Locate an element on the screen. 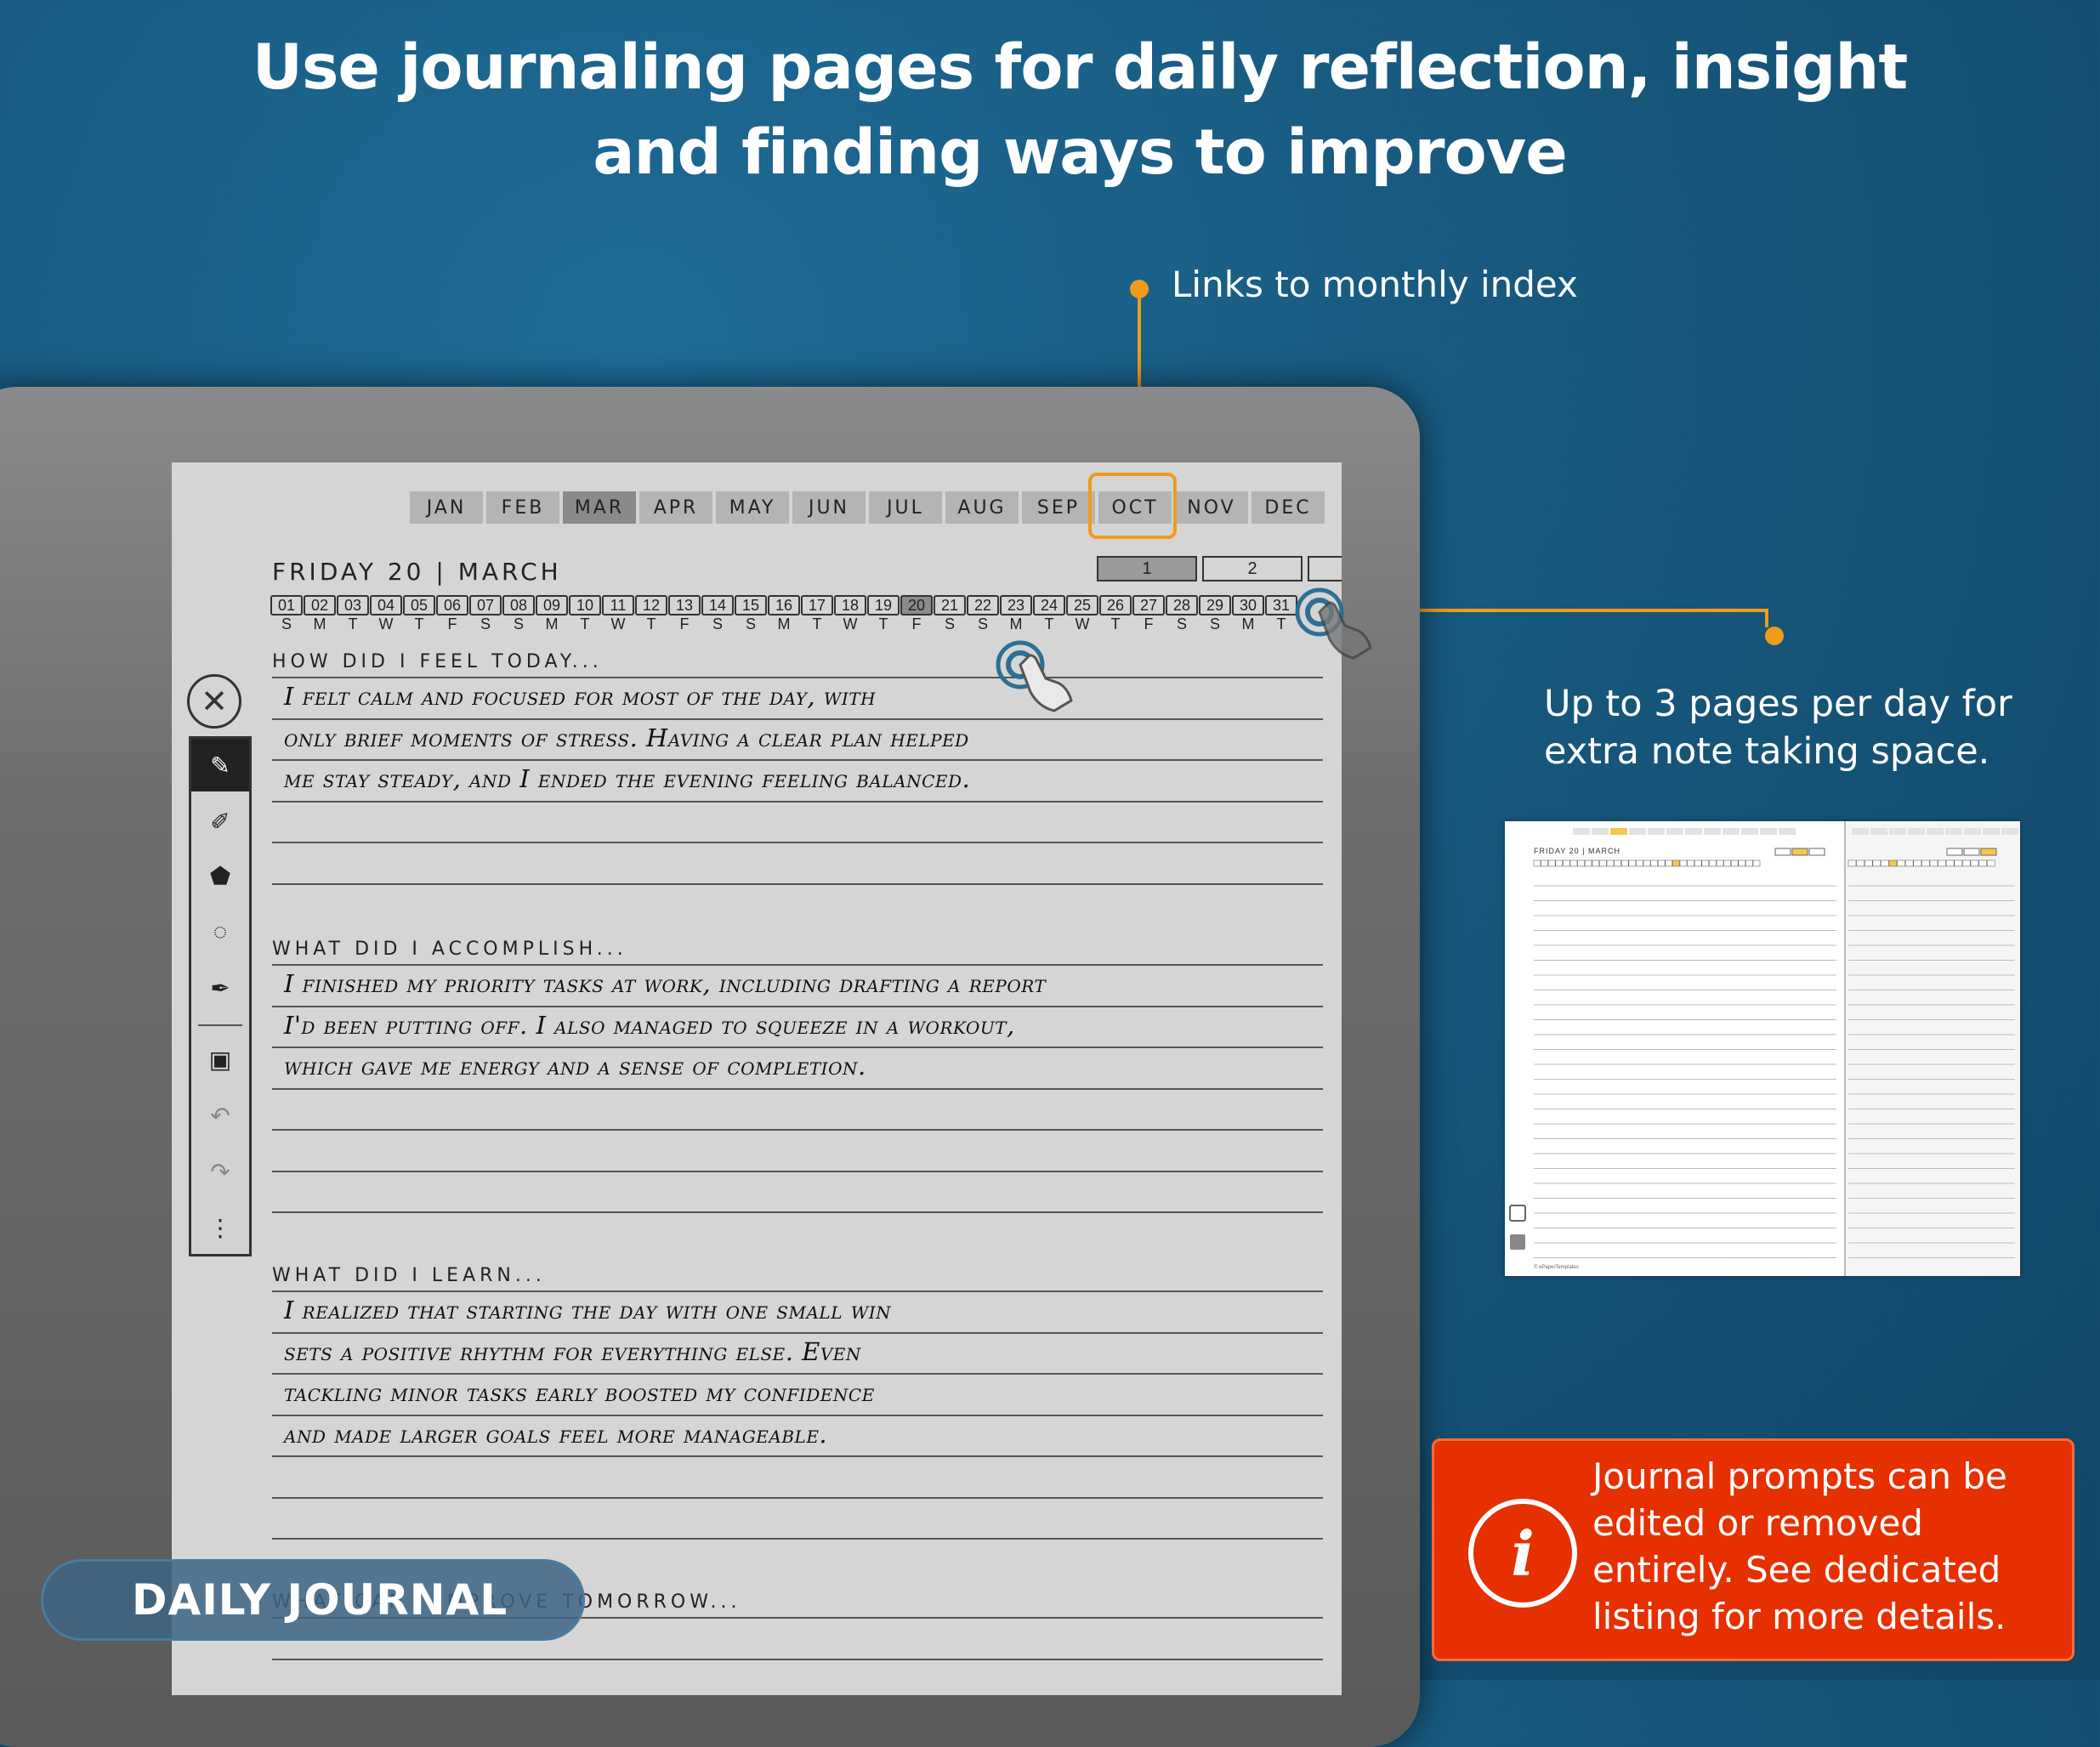  day-link-29: 29 is located at coordinates (1215, 605).